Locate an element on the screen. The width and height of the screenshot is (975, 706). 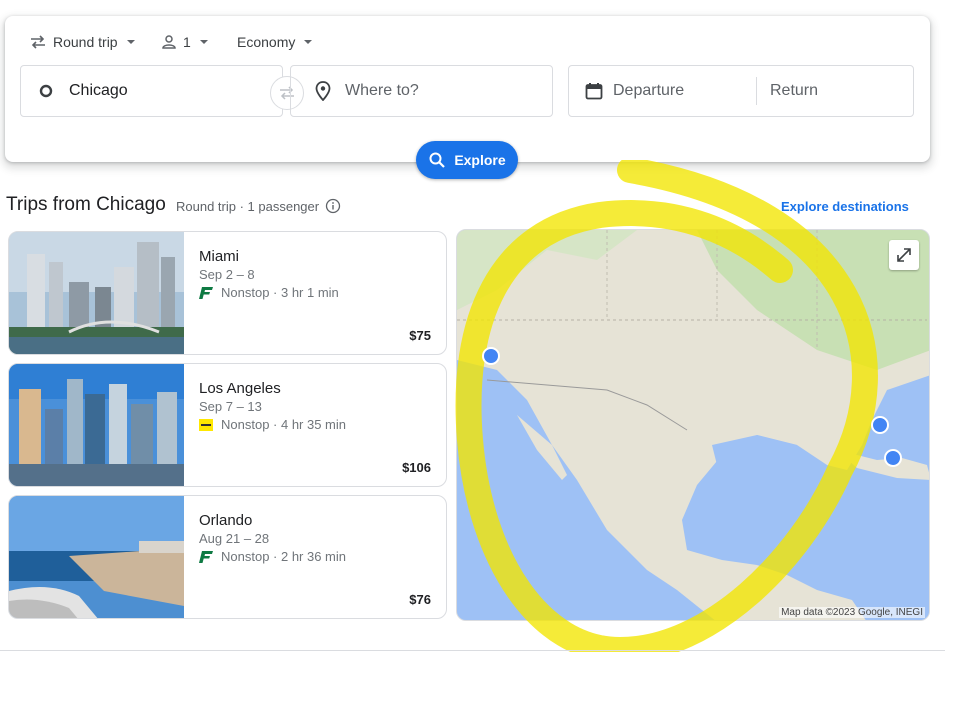
dates-field: Departure Return is located at coordinates (741, 91).